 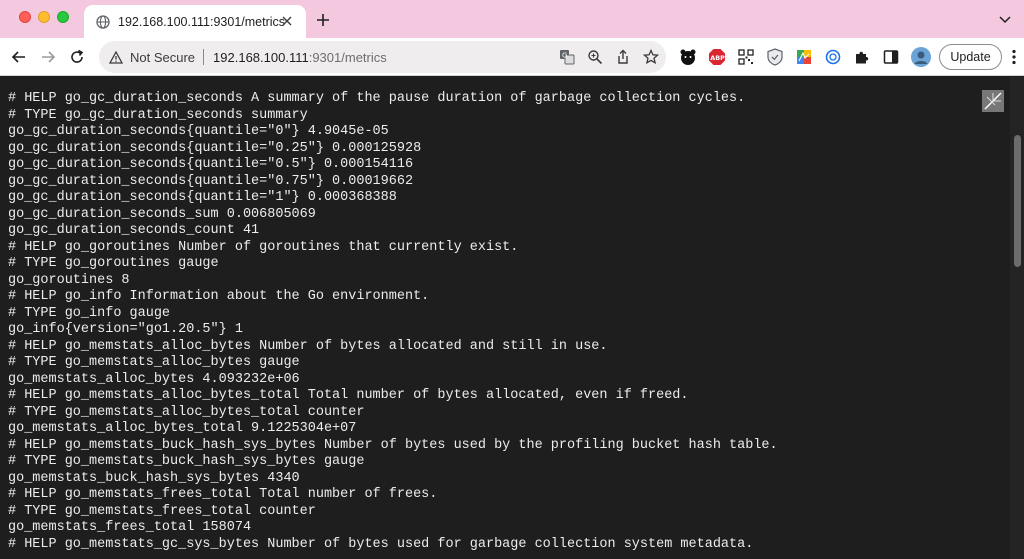 I want to click on metrics-line: go_gc_duration_seconds_sum 0.006805069, so click(x=162, y=214).